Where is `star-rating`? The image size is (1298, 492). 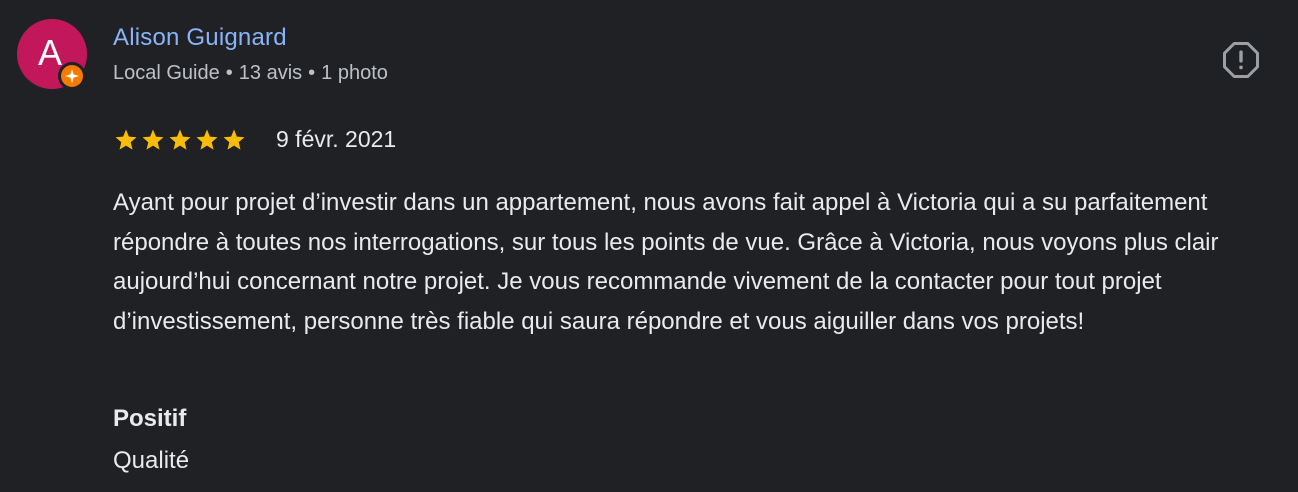
star-rating is located at coordinates (180, 140).